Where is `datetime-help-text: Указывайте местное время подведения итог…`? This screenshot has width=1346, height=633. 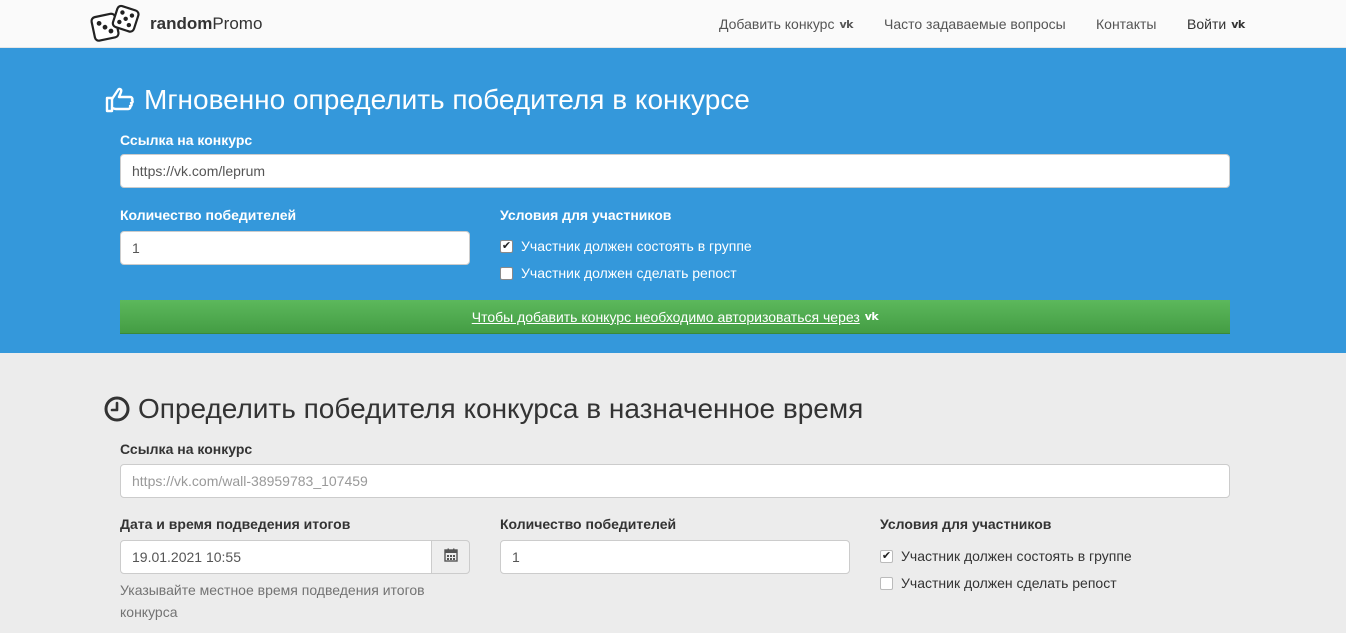
datetime-help-text: Указывайте местное время подведения итог… is located at coordinates (272, 601).